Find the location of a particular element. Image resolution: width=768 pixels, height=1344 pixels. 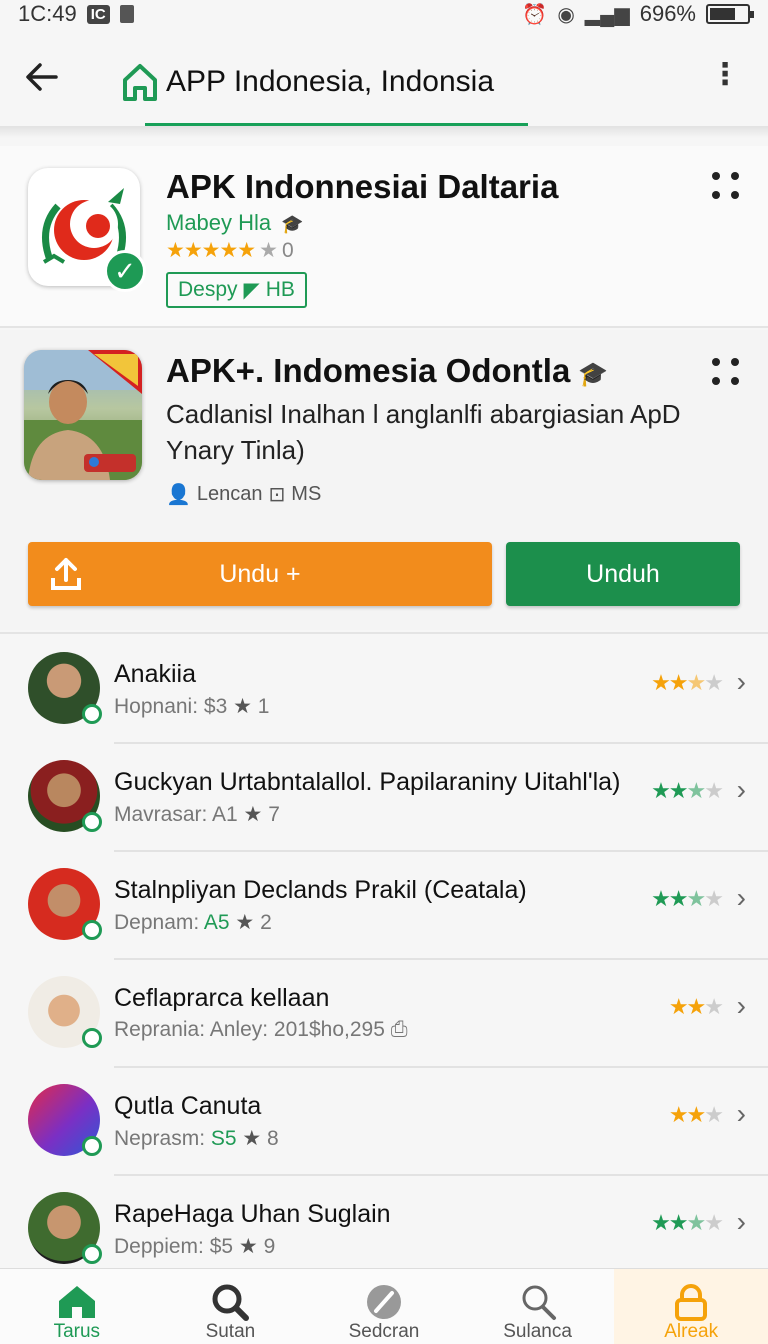

search-icon is located at coordinates (539, 1302).